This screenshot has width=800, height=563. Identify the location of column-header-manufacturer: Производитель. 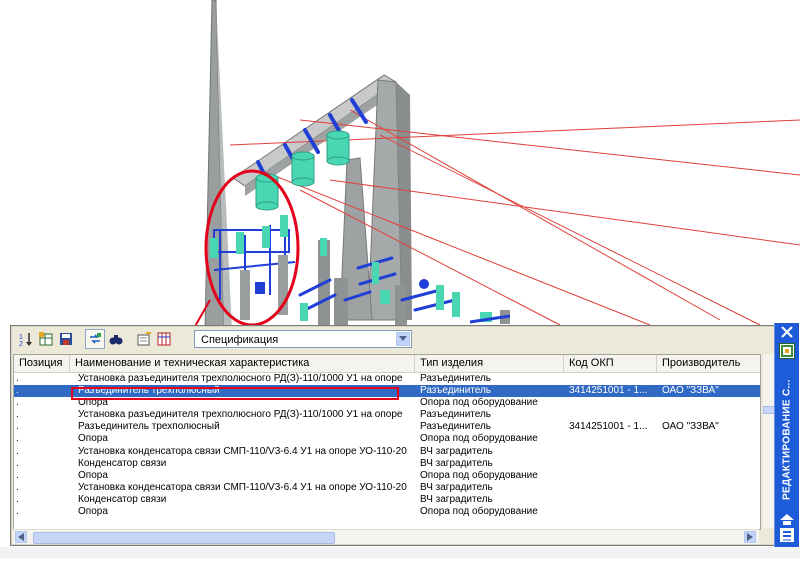
(708, 363).